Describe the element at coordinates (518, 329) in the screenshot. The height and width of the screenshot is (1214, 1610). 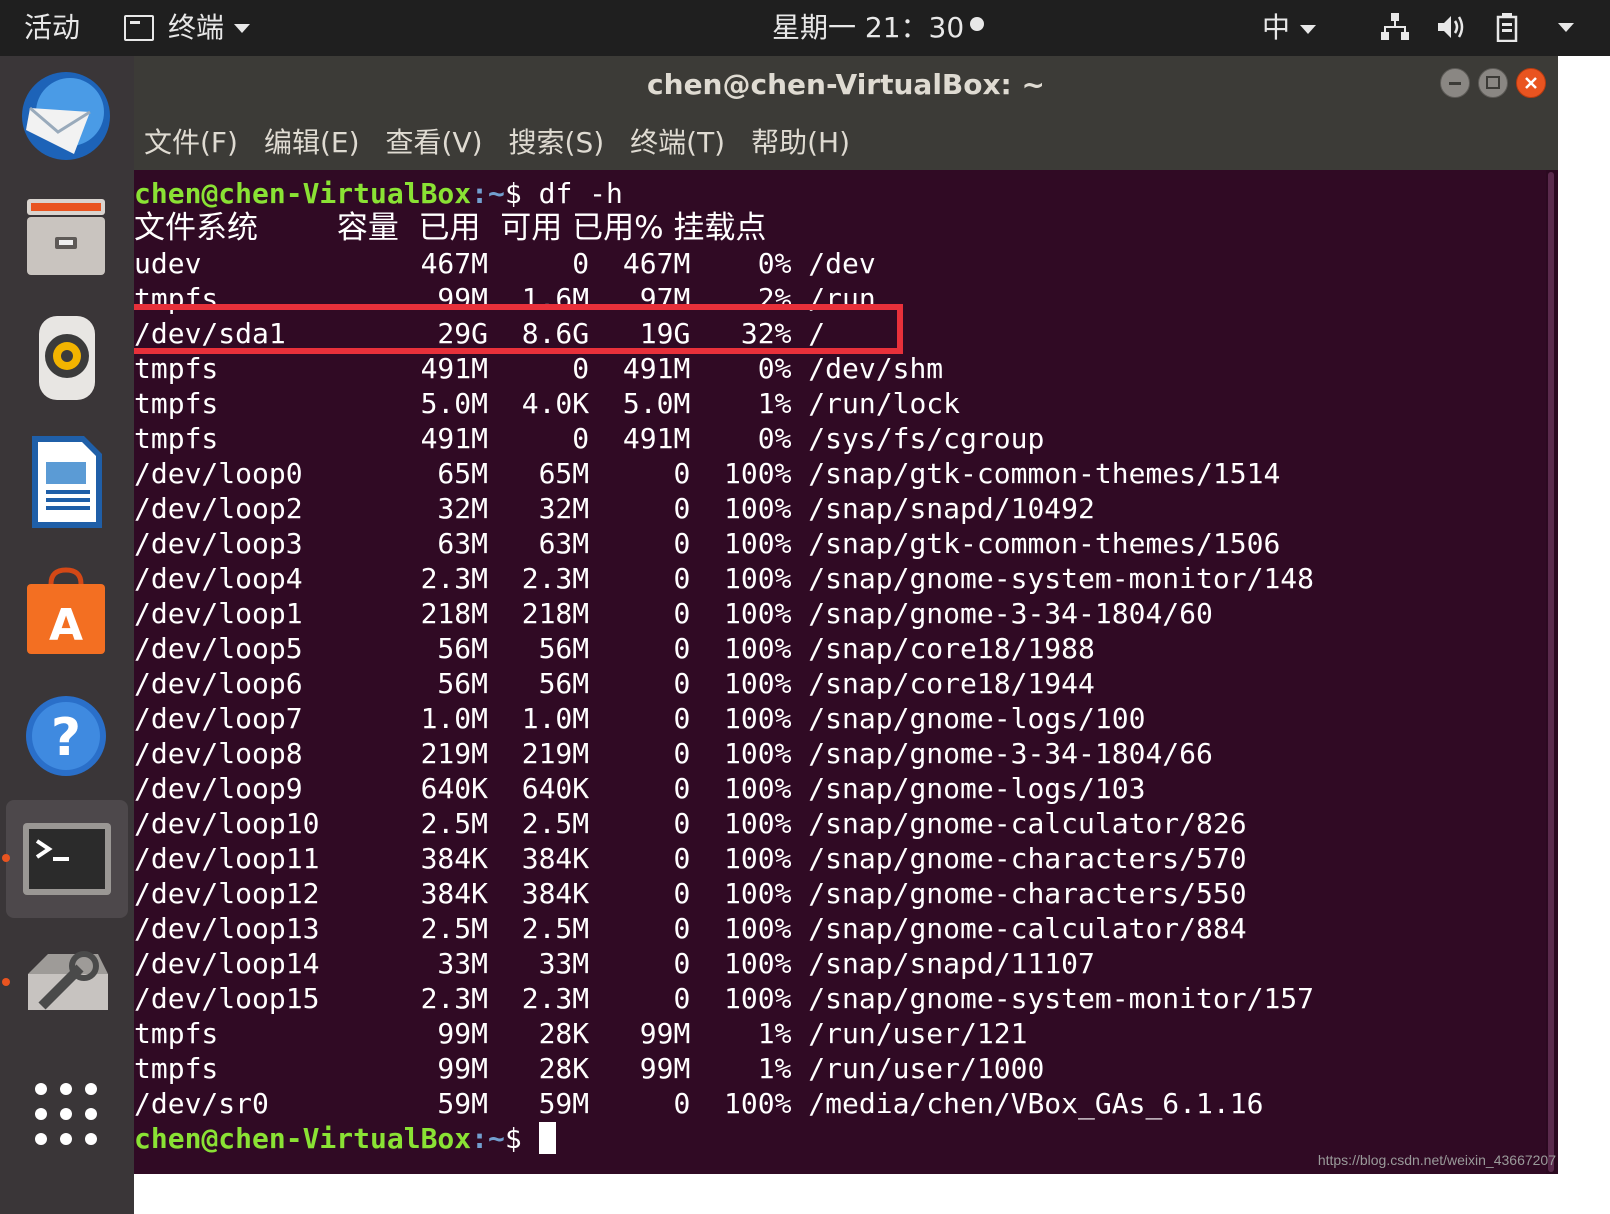
I see `highlight-annotation-box` at that location.